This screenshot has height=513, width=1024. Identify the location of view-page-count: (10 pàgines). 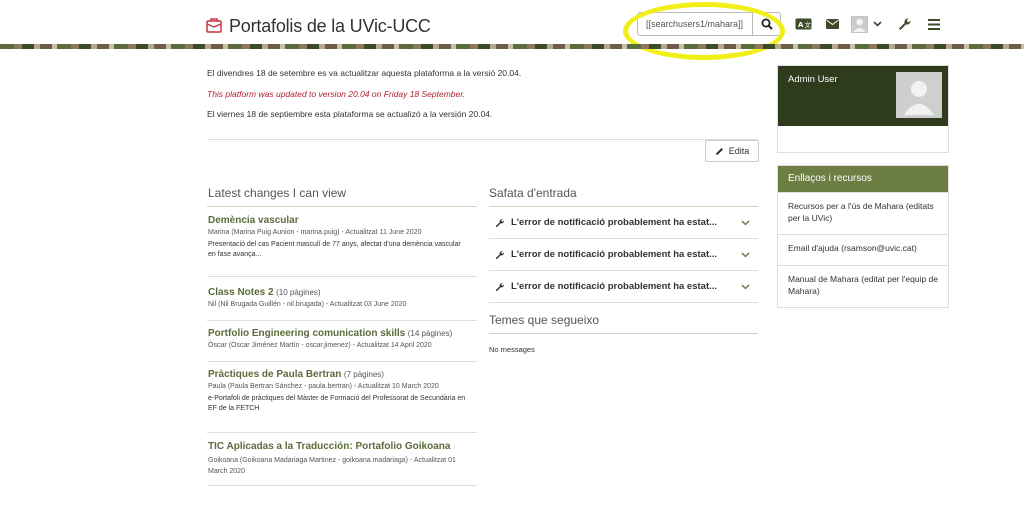
(298, 292).